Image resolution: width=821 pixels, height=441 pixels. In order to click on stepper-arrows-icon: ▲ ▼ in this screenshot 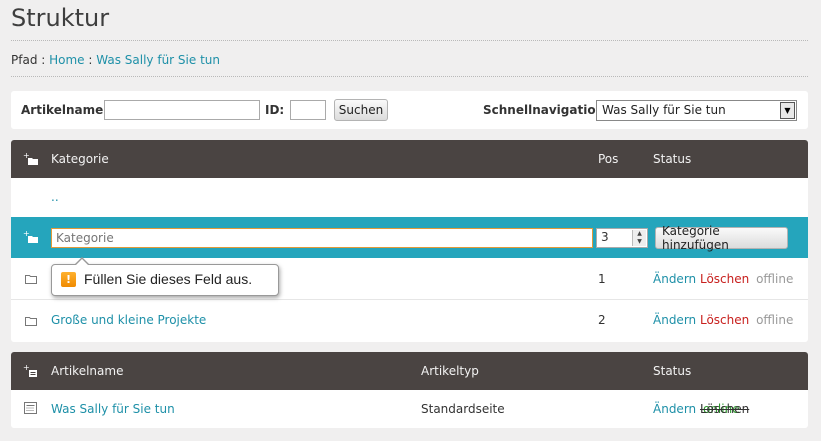, I will do `click(639, 238)`.